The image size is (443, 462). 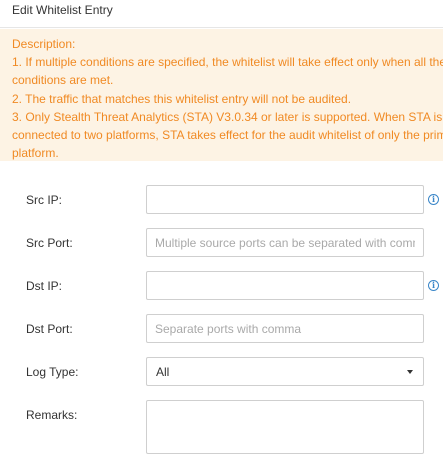 What do you see at coordinates (62, 10) in the screenshot?
I see `dialog-title: Edit Whitelist Entry` at bounding box center [62, 10].